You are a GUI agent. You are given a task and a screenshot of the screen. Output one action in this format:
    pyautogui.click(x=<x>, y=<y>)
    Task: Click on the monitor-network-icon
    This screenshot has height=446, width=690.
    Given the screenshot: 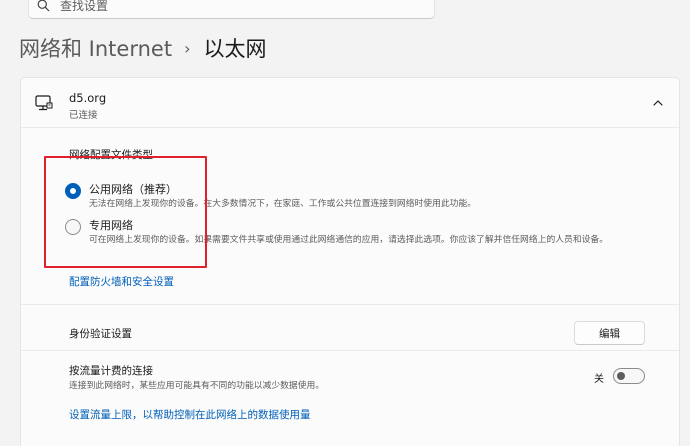 What is the action you would take?
    pyautogui.click(x=44, y=103)
    